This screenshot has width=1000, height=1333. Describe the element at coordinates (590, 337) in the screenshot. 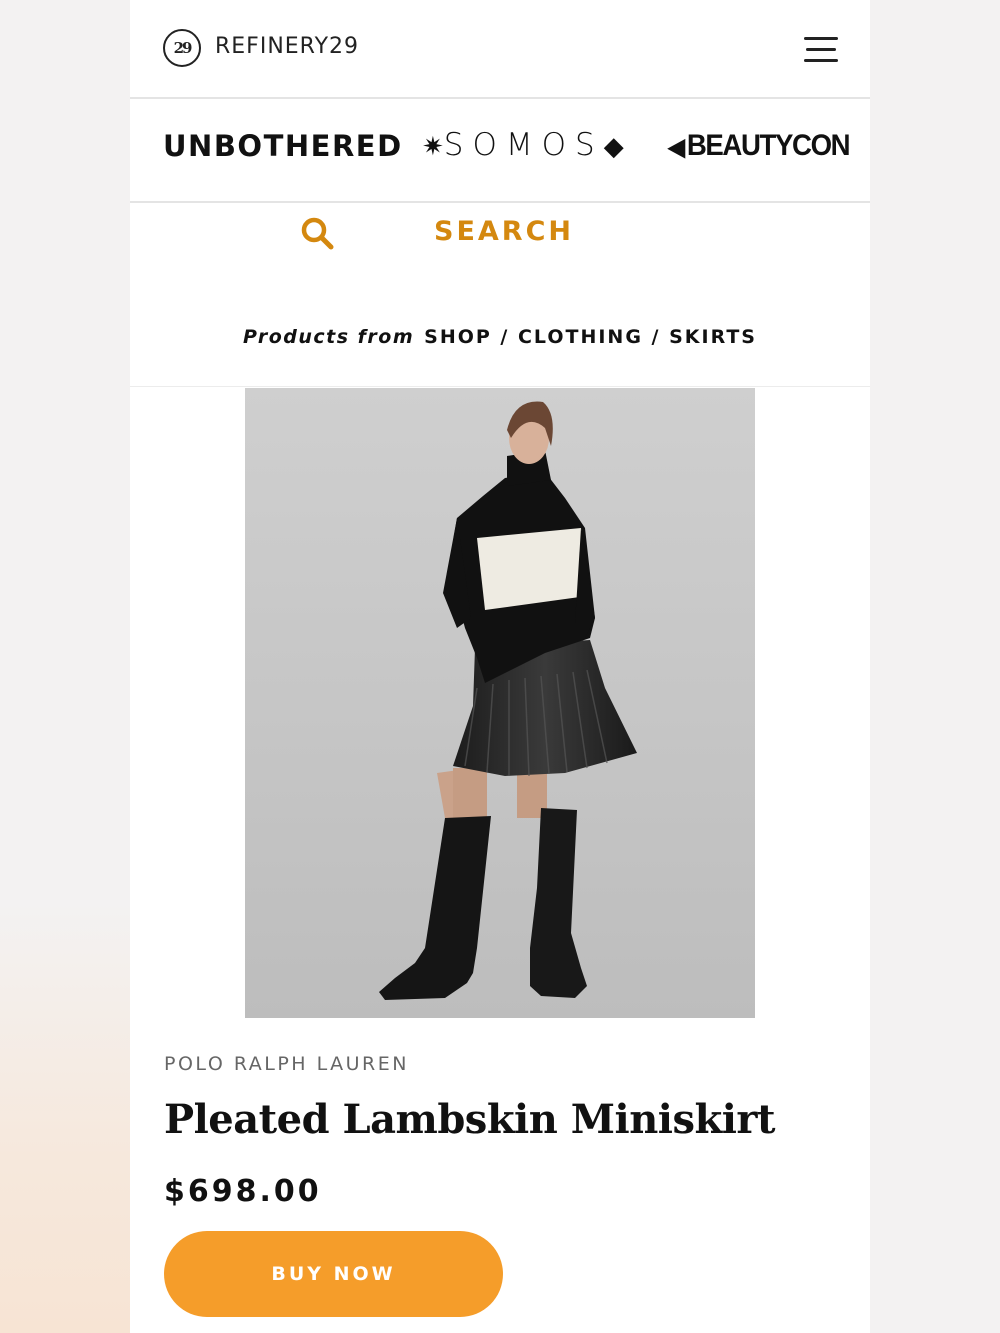

I see `breadcrumb-path: SHOP / CLOTHING / SKIRTS` at that location.